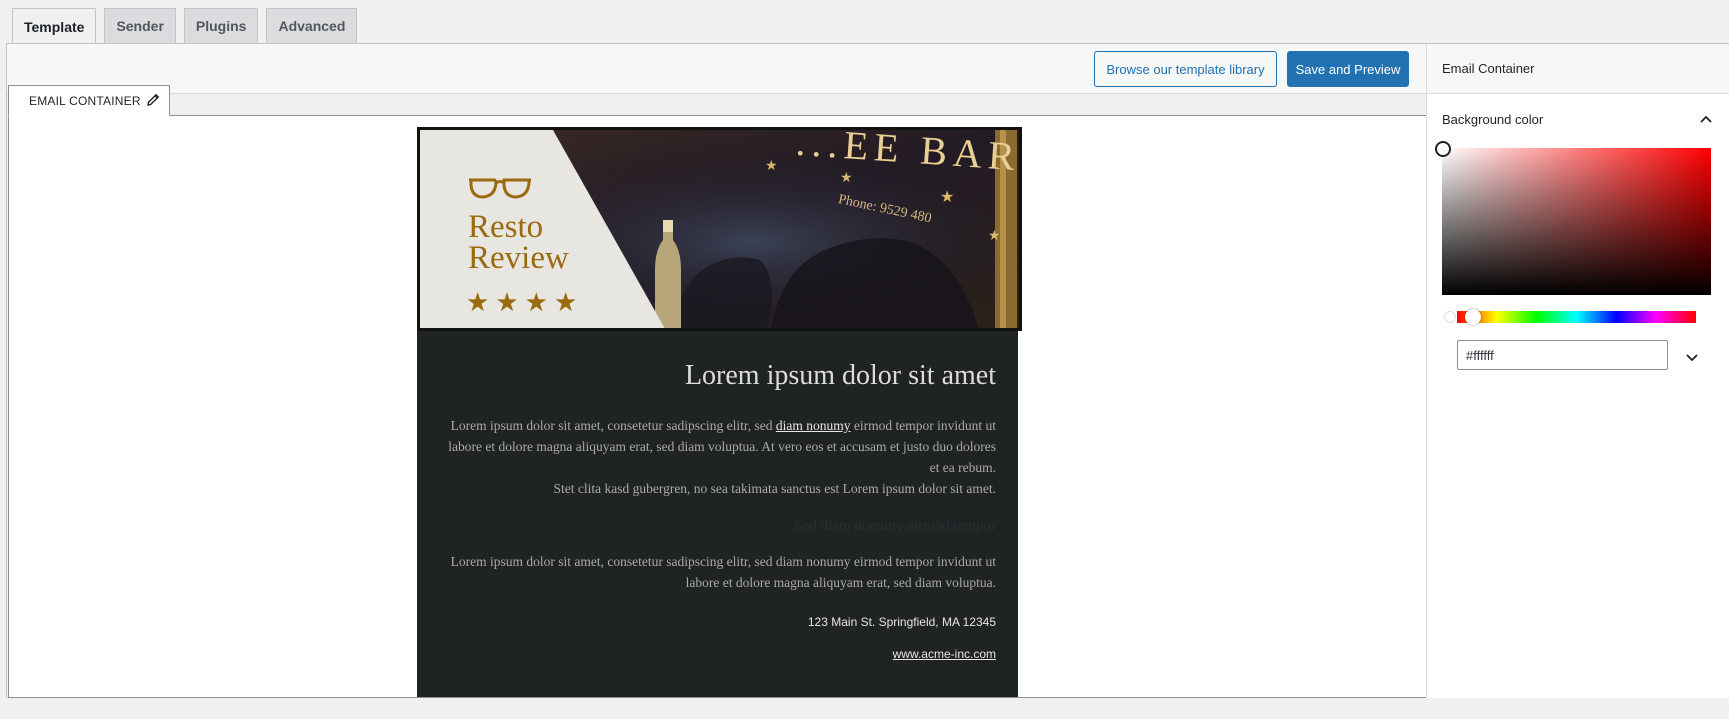  Describe the element at coordinates (1576, 317) in the screenshot. I see `hue-slider` at that location.